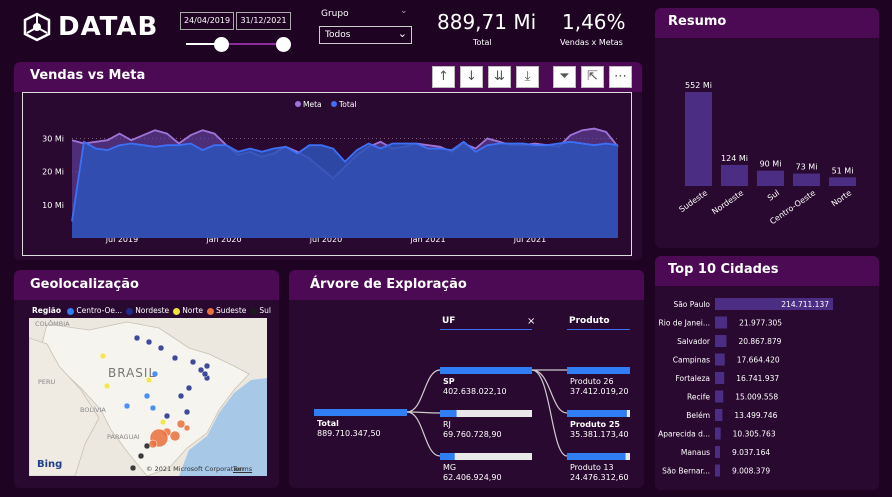 The image size is (892, 497). What do you see at coordinates (207, 21) in the screenshot?
I see `date-start-field: 24/04/2019` at bounding box center [207, 21].